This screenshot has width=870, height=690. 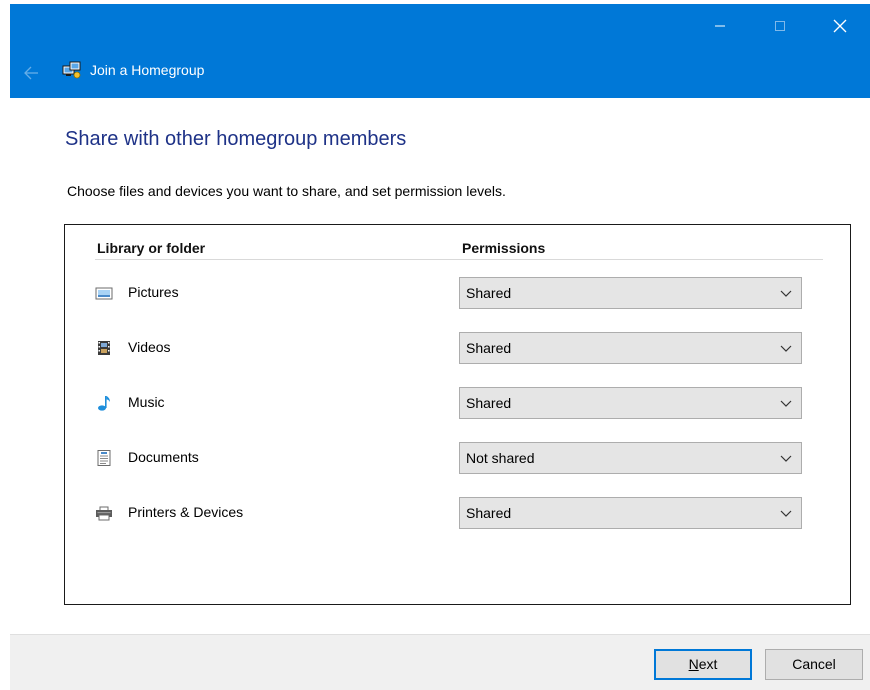 I want to click on window-title: Join a Homegroup, so click(x=147, y=70).